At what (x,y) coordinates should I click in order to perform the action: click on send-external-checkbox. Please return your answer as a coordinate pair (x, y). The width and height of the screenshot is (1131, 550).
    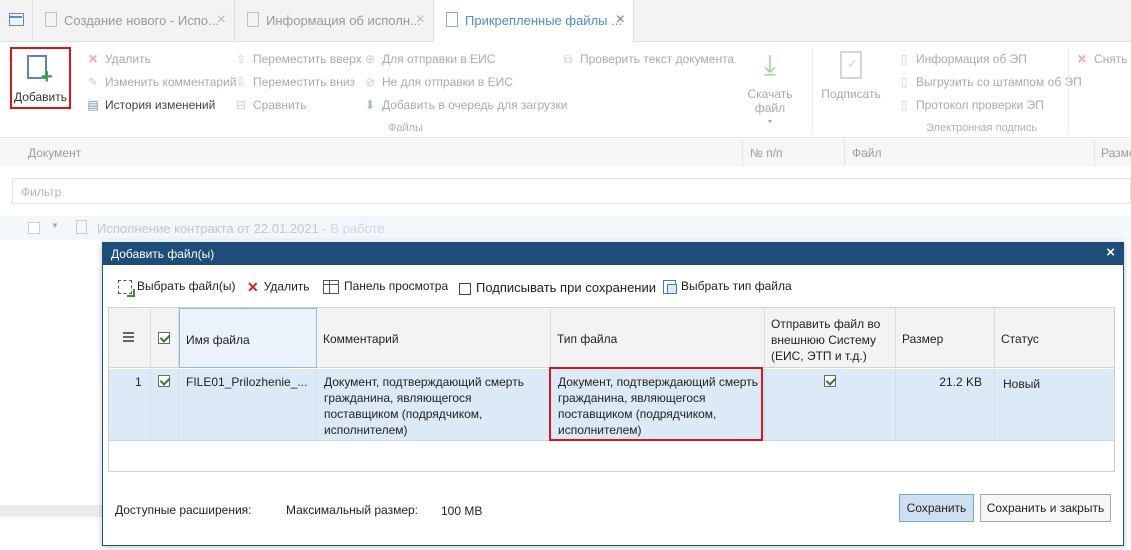
    Looking at the image, I should click on (830, 381).